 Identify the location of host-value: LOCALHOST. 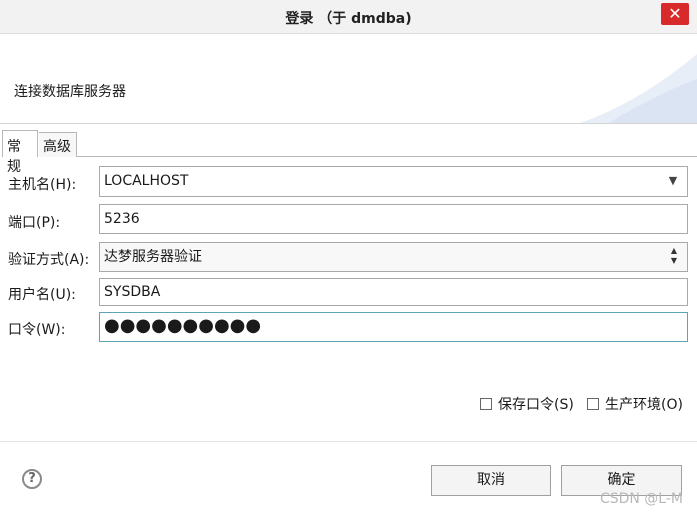
(146, 181).